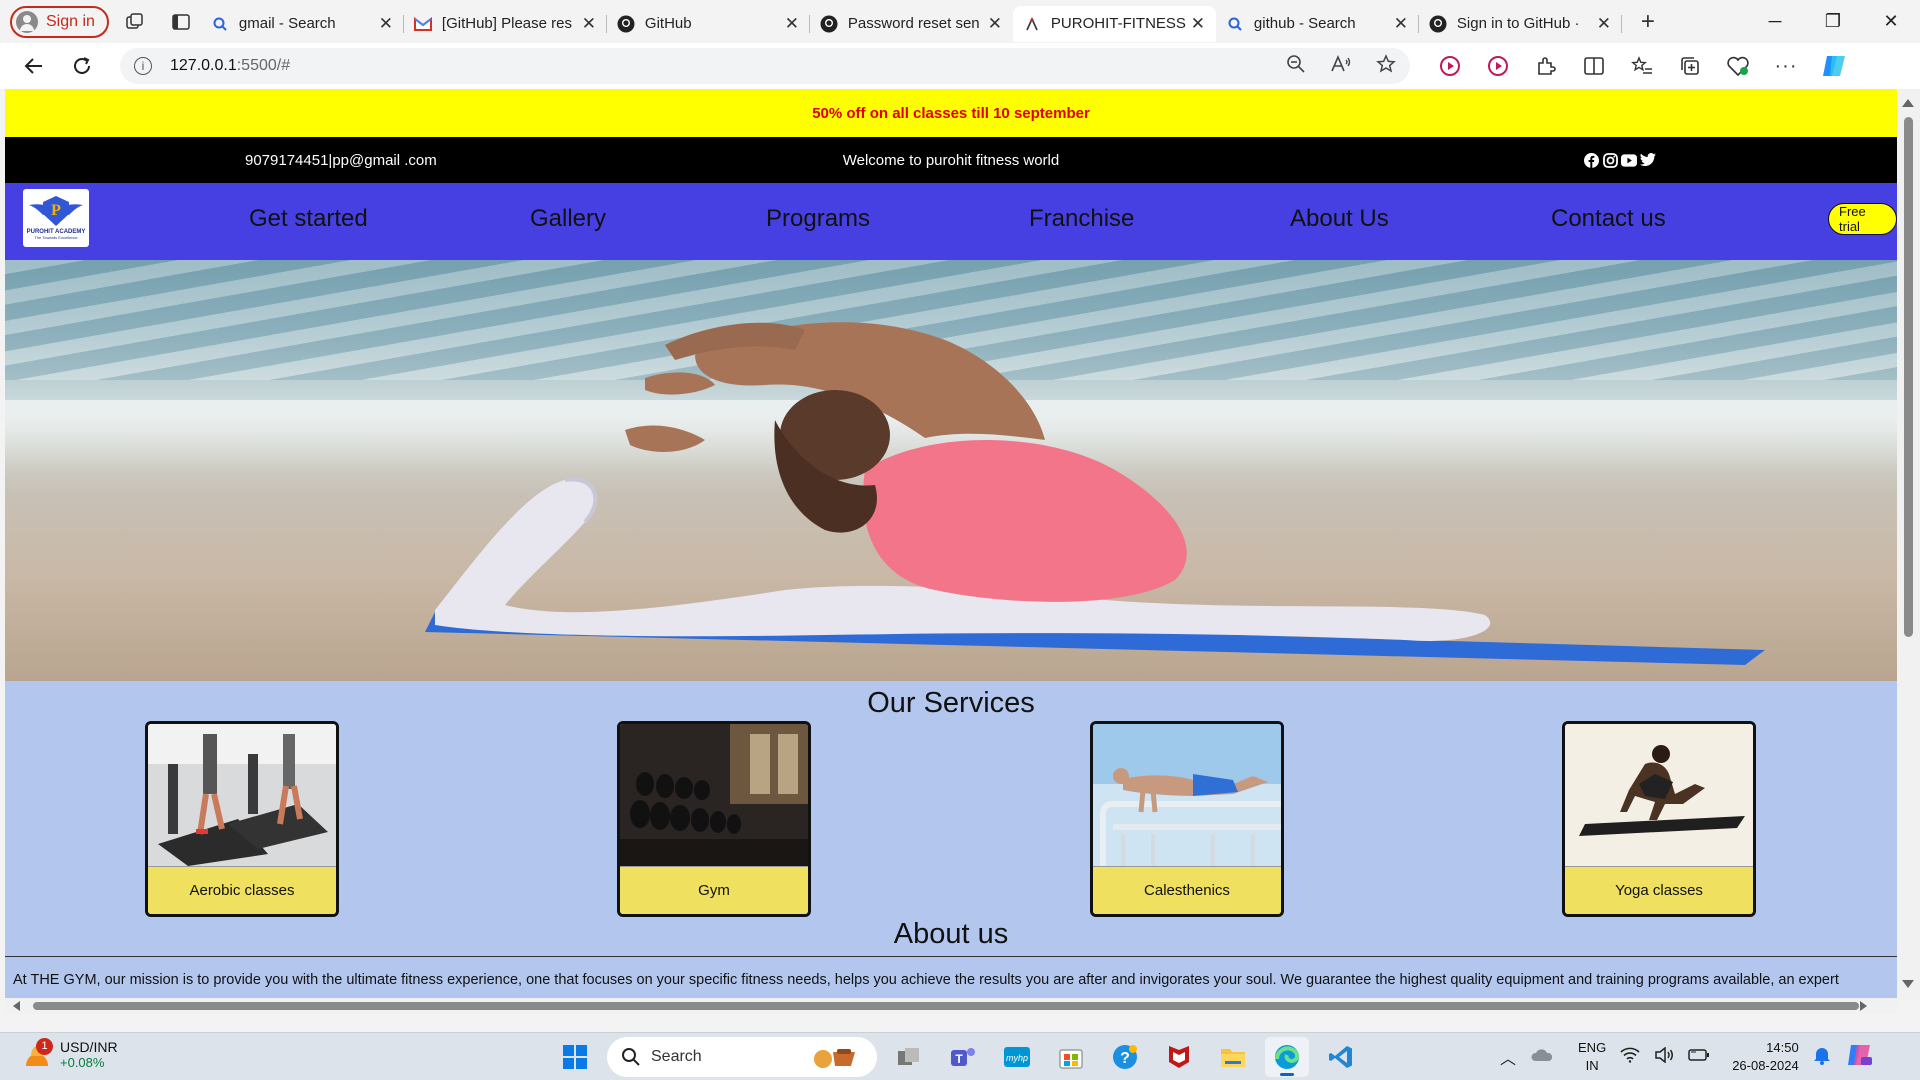 Image resolution: width=1920 pixels, height=1080 pixels. What do you see at coordinates (1630, 1057) in the screenshot?
I see `wifi-icon` at bounding box center [1630, 1057].